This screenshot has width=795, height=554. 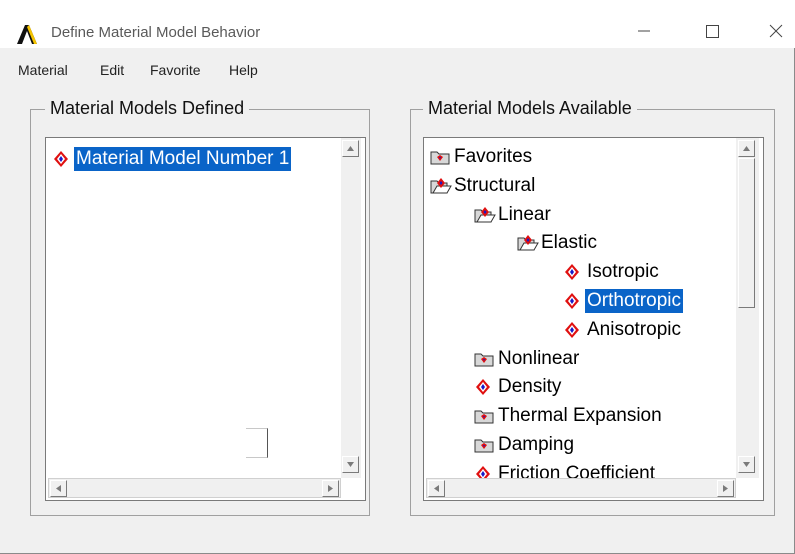 What do you see at coordinates (43, 70) in the screenshot?
I see `menu-material: Material` at bounding box center [43, 70].